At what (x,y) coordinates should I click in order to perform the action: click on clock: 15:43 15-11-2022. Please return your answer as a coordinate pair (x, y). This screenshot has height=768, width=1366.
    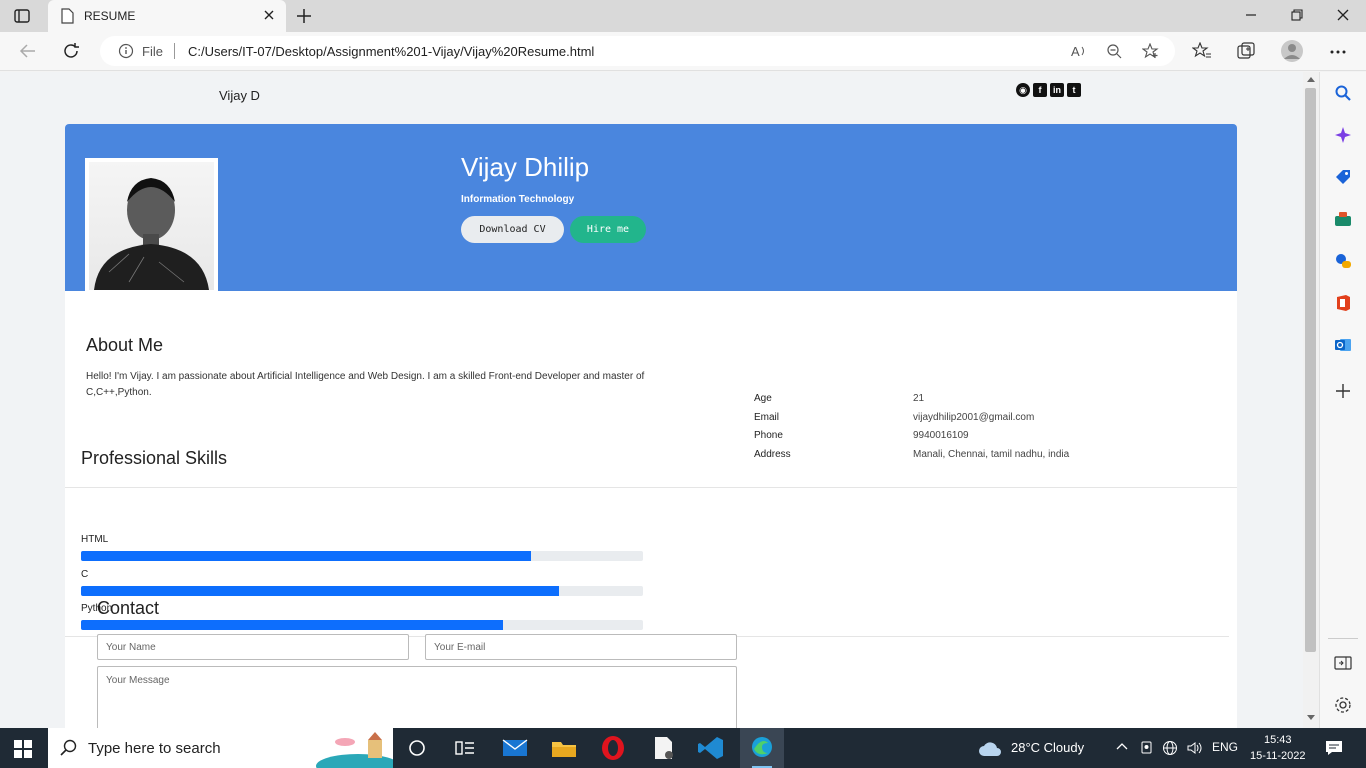
    Looking at the image, I should click on (1277, 748).